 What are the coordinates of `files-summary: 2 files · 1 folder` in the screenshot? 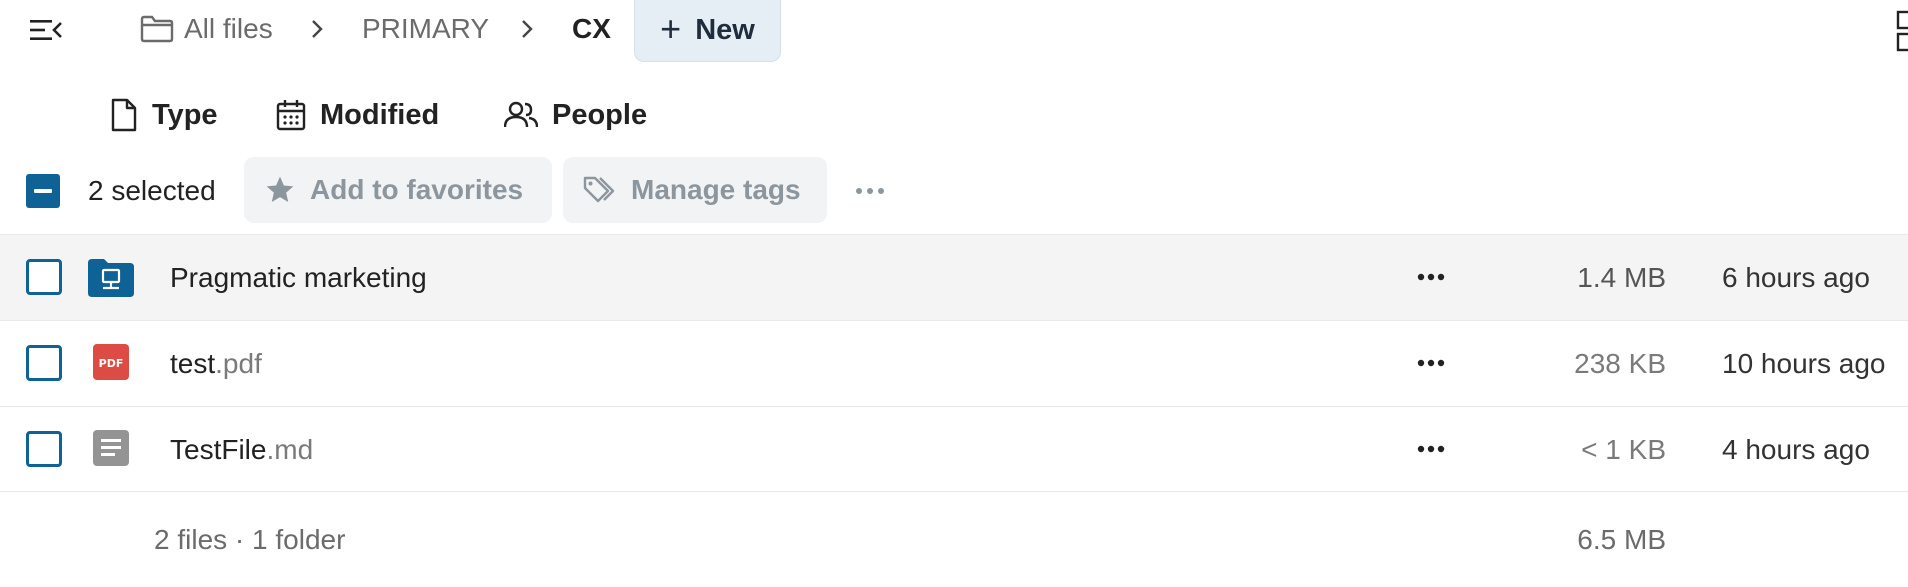 It's located at (250, 539).